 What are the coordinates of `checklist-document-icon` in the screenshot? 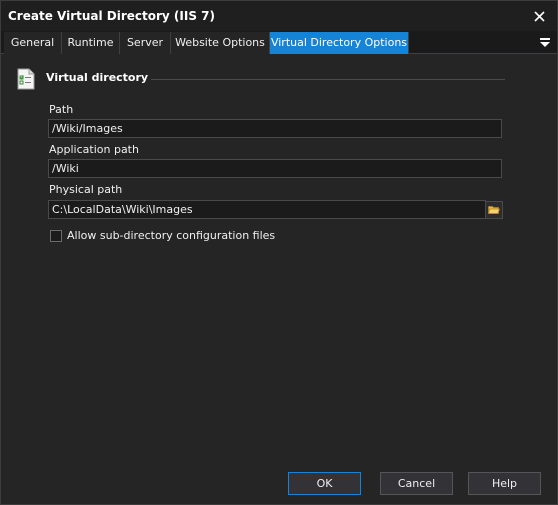 It's located at (26, 79).